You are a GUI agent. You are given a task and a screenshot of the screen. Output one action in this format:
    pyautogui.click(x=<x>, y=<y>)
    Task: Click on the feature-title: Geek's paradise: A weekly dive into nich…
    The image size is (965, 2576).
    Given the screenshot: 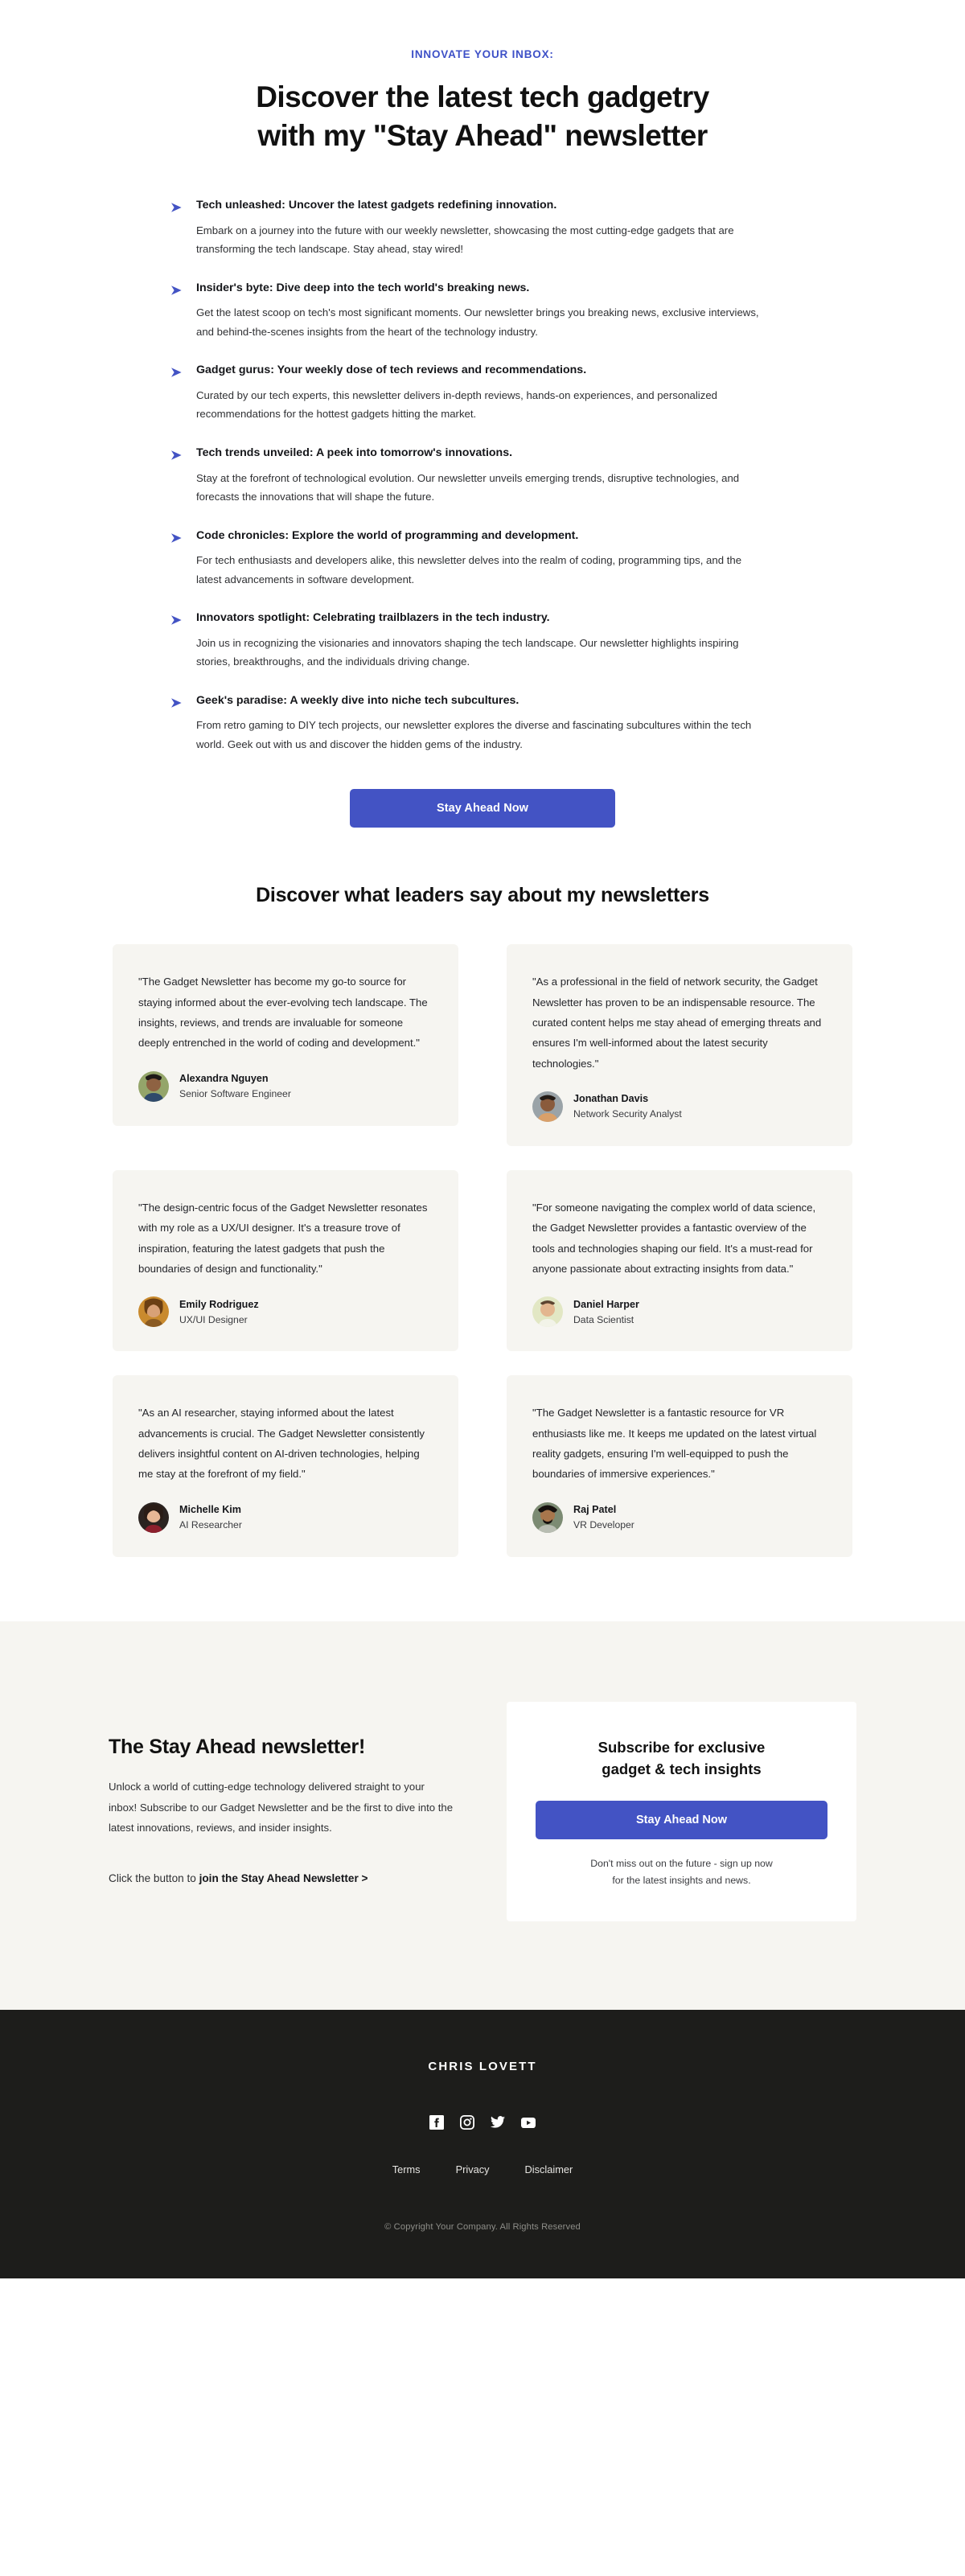 What is the action you would take?
    pyautogui.click(x=357, y=700)
    